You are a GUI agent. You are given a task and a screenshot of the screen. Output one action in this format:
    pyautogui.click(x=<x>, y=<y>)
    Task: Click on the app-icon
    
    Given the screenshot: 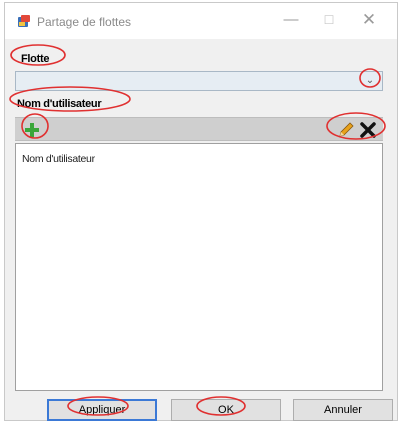 What is the action you would take?
    pyautogui.click(x=24, y=21)
    